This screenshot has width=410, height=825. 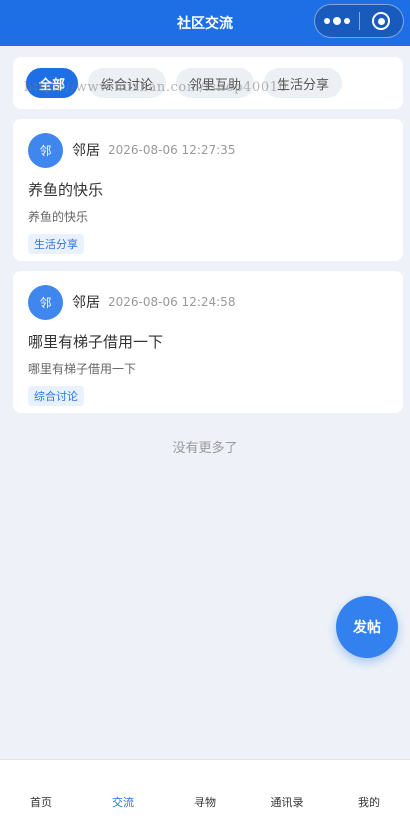 I want to click on mini-program-capsule, so click(x=359, y=21).